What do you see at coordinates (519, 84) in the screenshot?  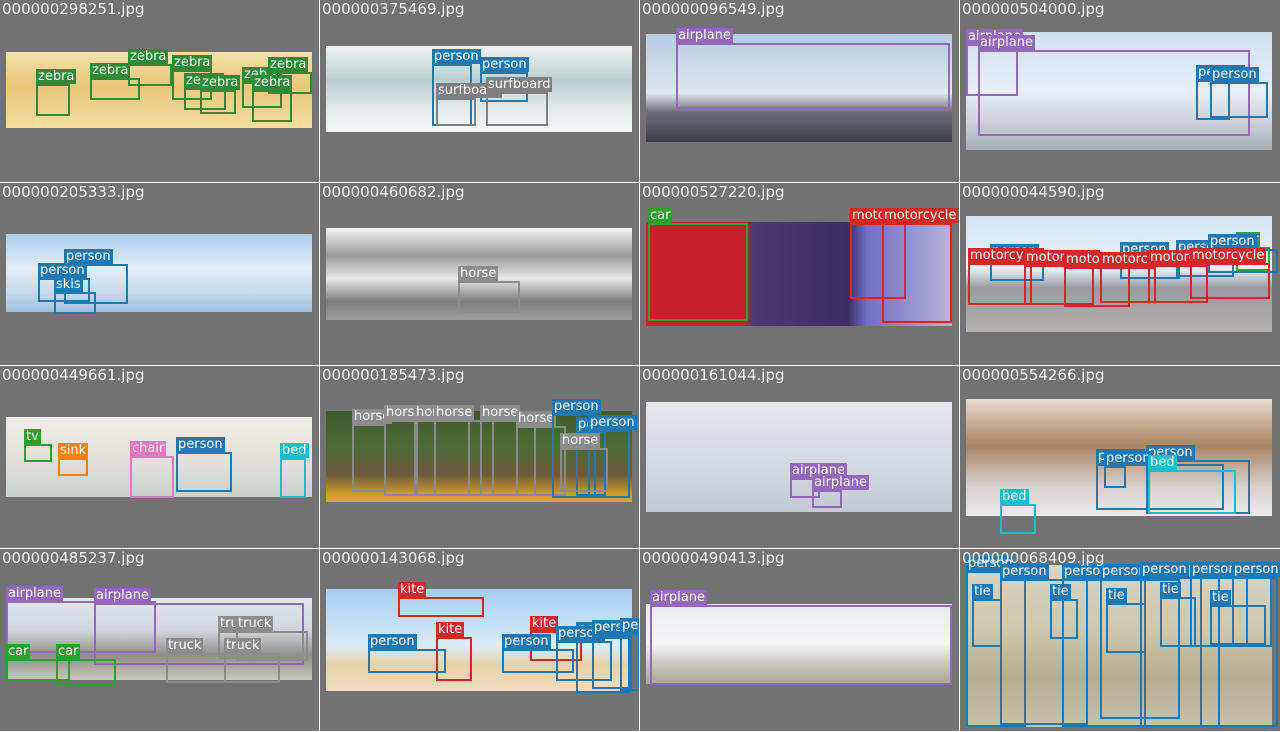 I see `detection-label-surfboard: surfboard` at bounding box center [519, 84].